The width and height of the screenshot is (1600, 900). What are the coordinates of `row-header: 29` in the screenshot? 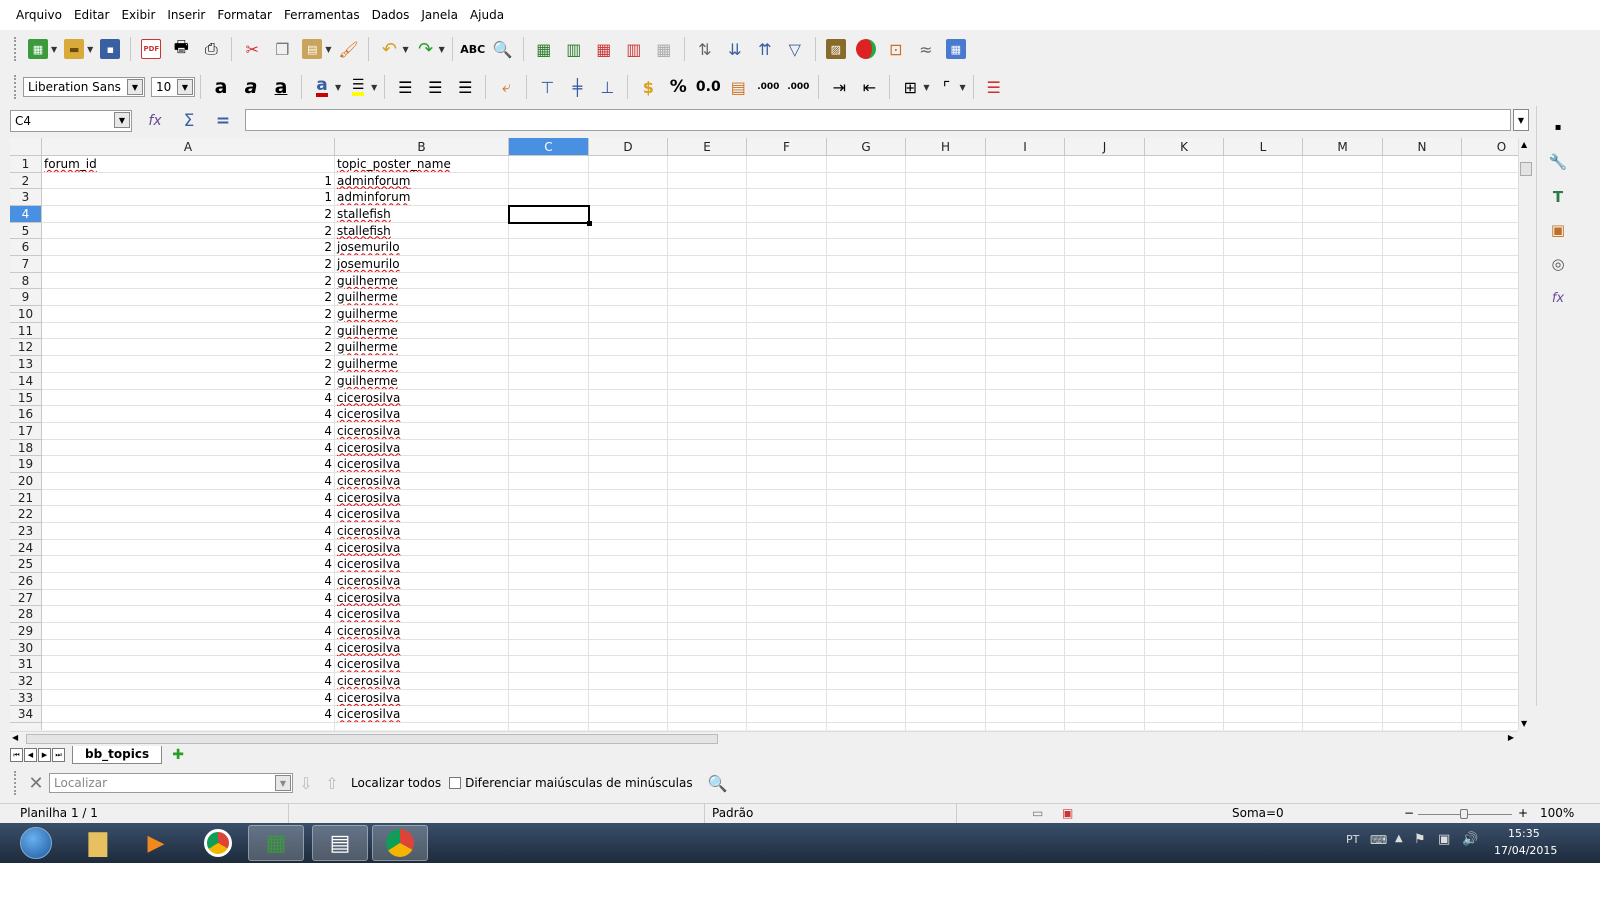 It's located at (26, 631).